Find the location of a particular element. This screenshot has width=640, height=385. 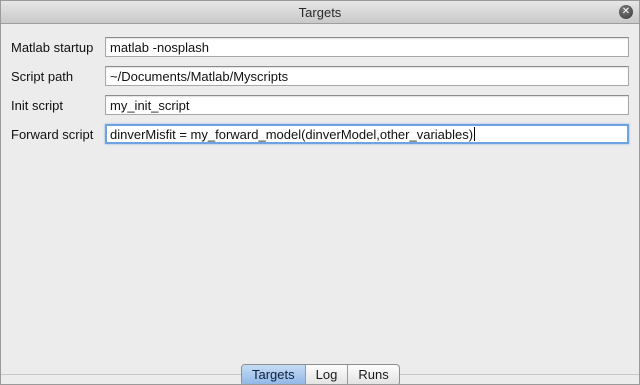

matlab-startup-value: matlab -nosplash is located at coordinates (159, 47).